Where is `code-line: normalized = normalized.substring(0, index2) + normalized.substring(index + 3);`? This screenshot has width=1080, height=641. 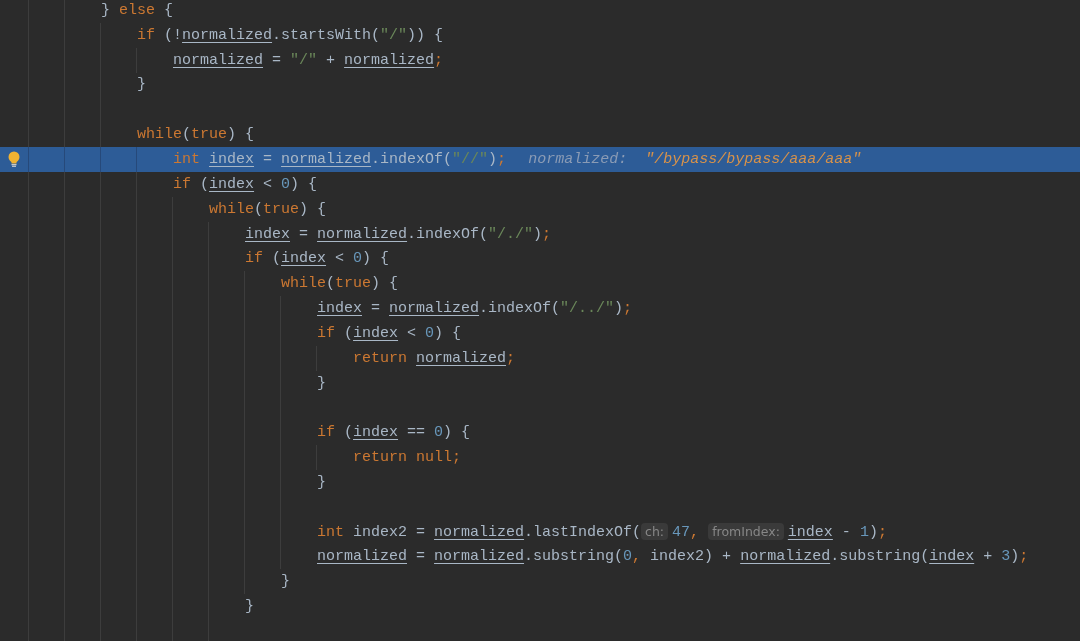 code-line: normalized = normalized.substring(0, index2) + normalized.substring(index + 3); is located at coordinates (672, 557).